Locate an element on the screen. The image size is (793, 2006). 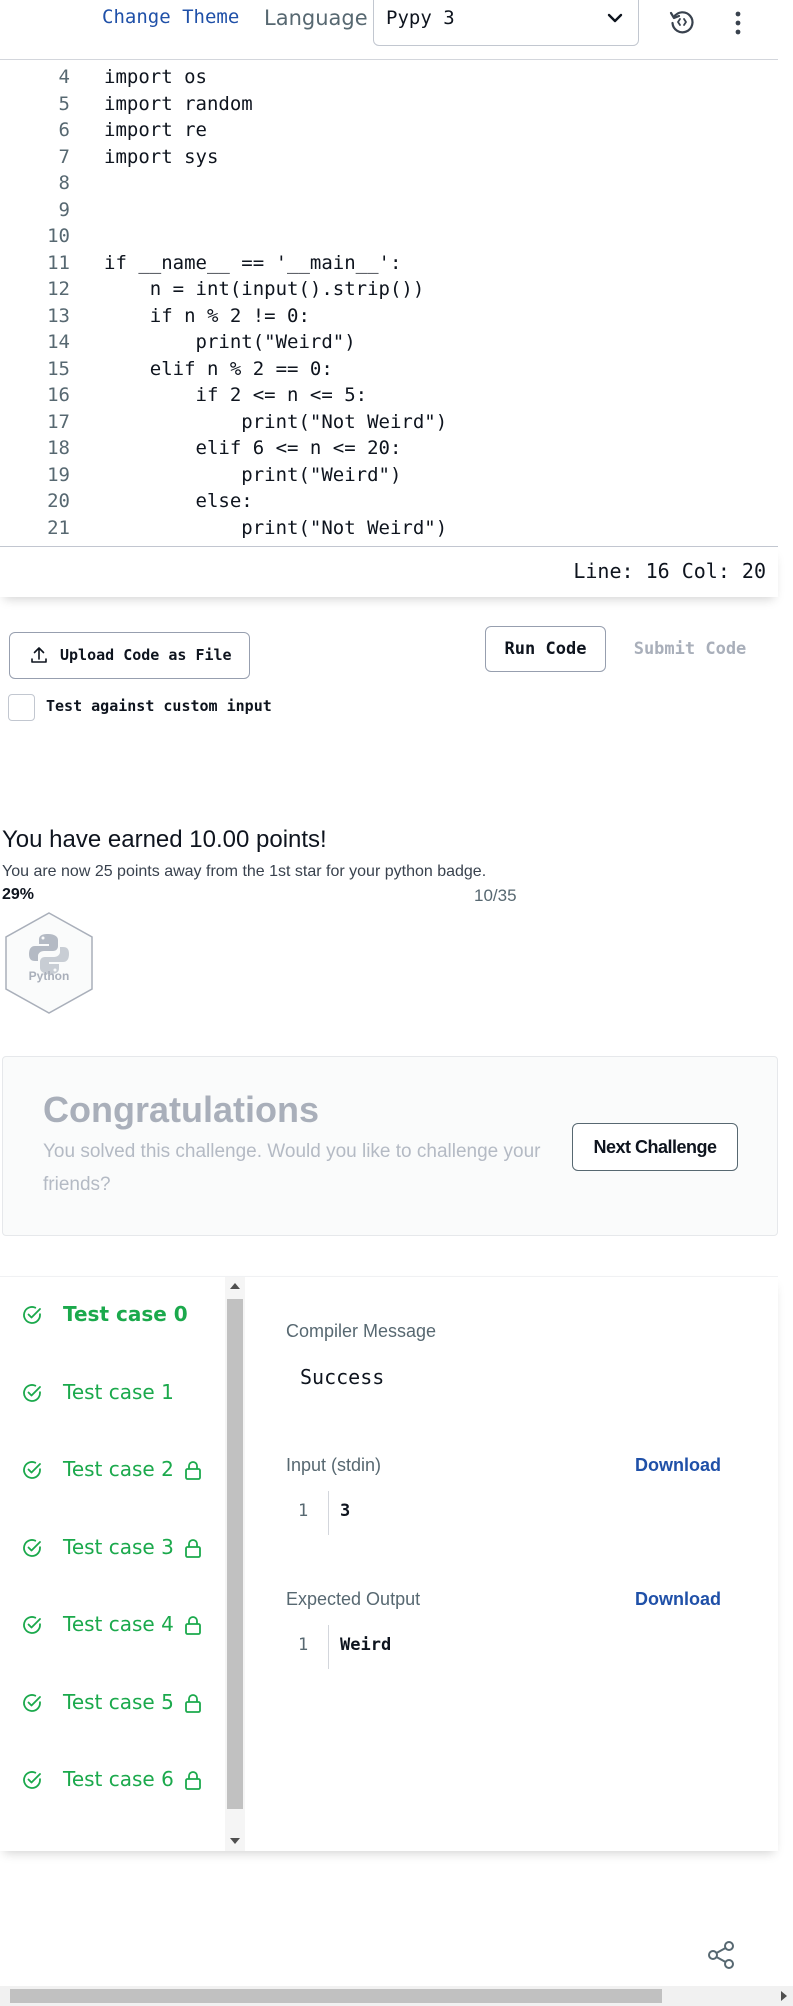
test-case-item: Test case 0 is located at coordinates (112, 1317).